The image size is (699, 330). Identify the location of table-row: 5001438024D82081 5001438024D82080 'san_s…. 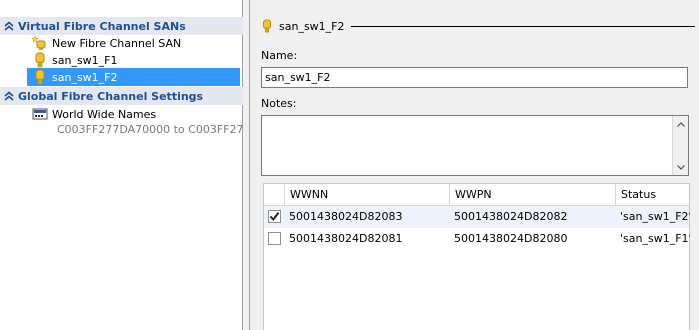
(477, 239).